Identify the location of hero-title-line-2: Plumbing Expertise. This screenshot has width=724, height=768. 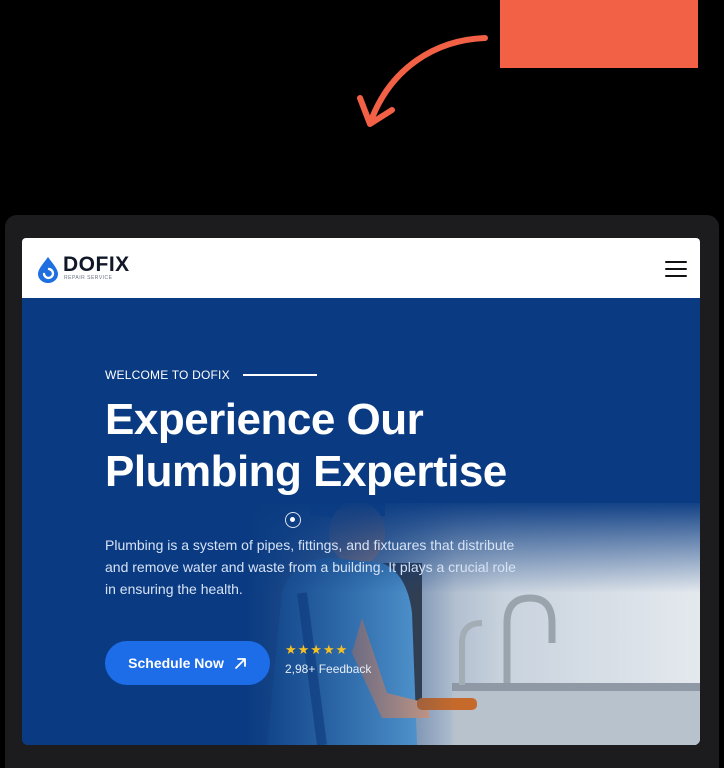
(306, 471).